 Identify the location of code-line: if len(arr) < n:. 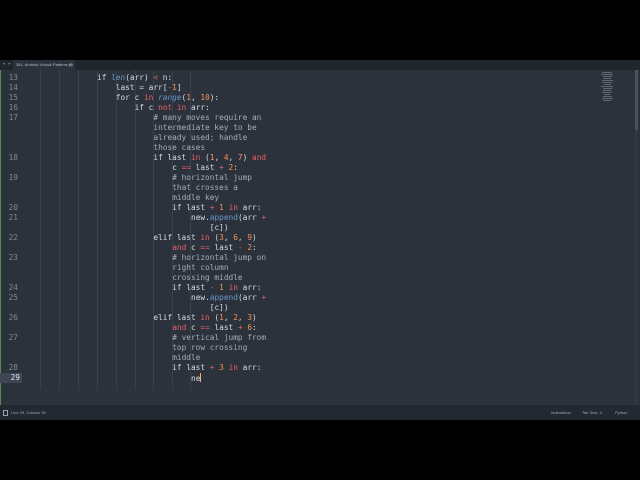
(134, 78).